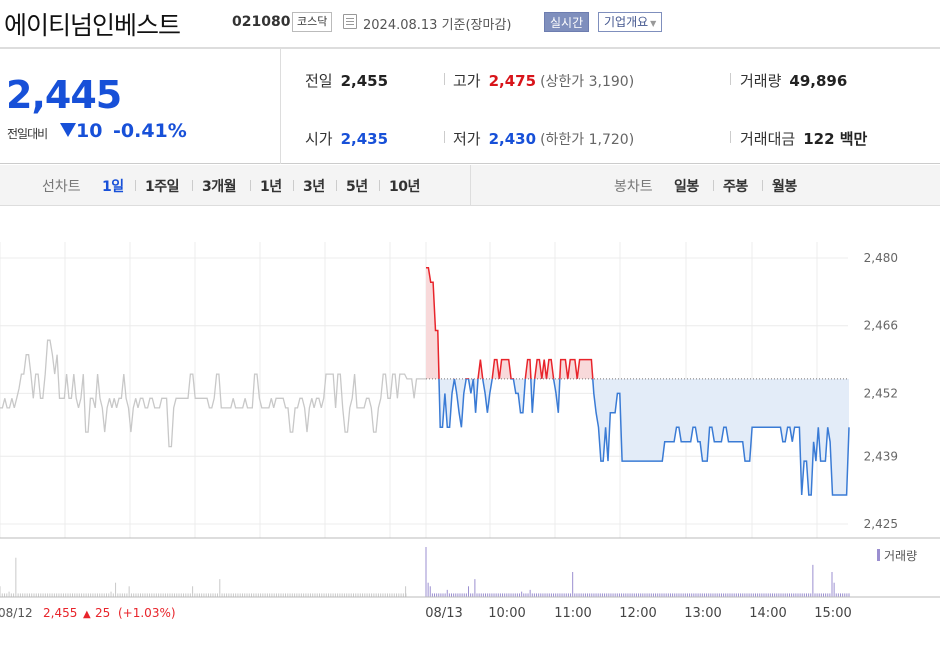 Image resolution: width=940 pixels, height=651 pixels. I want to click on stat-label: 저가, so click(467, 139).